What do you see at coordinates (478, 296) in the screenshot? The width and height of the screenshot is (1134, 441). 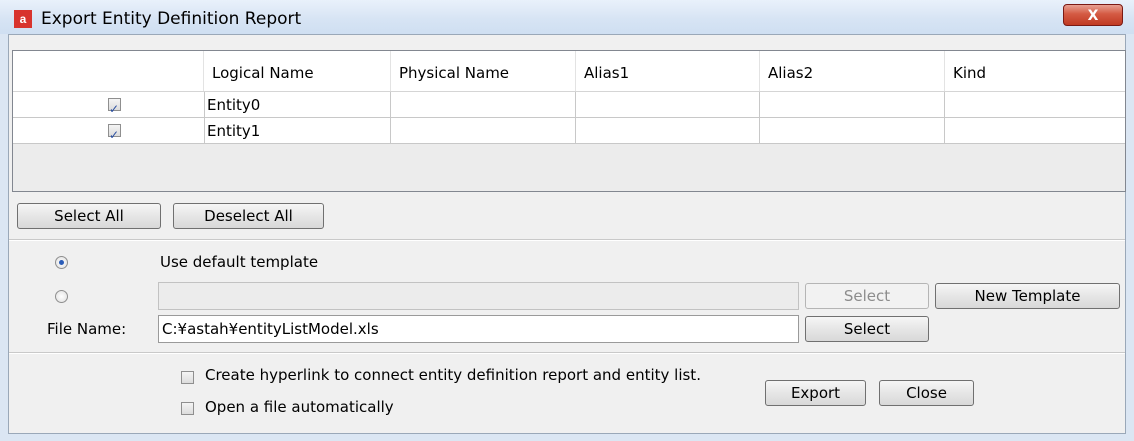 I see `custom-template-path-field` at bounding box center [478, 296].